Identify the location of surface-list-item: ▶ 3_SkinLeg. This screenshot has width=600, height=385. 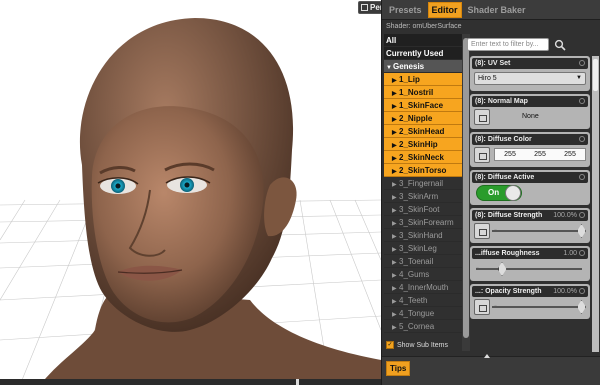
(423, 248).